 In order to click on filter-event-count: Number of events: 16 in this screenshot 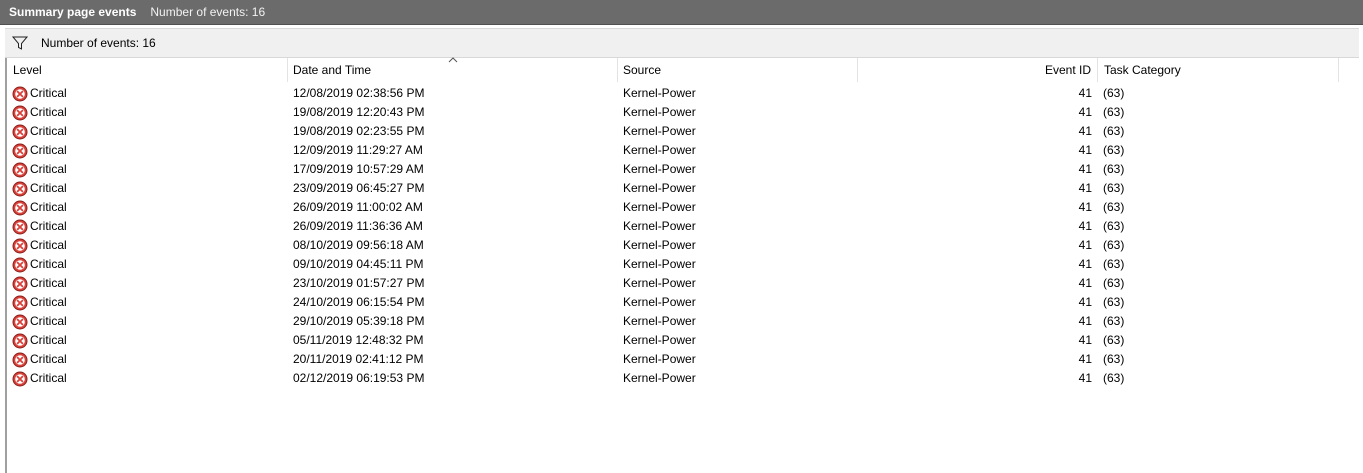, I will do `click(98, 43)`.